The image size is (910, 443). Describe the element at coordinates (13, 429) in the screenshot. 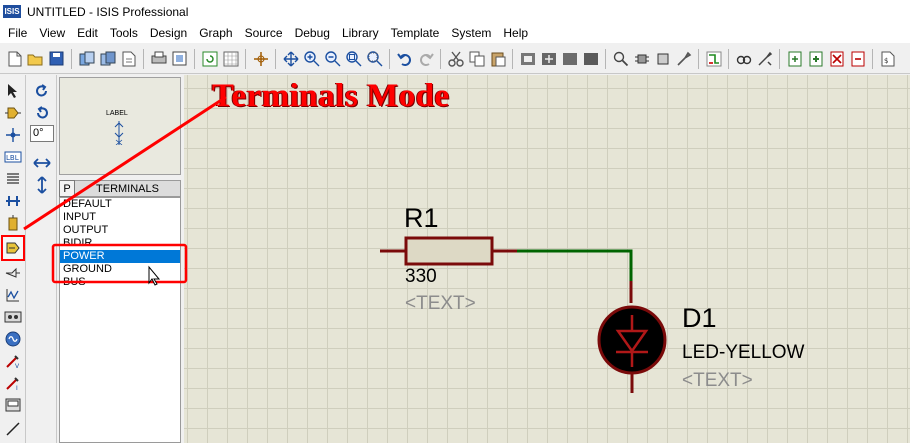

I see `2d-line-mode-icon` at that location.